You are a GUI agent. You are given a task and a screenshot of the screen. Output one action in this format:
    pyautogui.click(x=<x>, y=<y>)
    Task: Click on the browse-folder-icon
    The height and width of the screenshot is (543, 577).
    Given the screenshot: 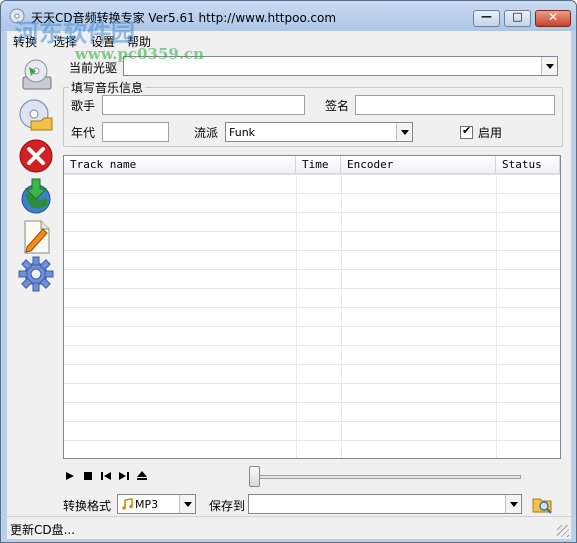 What is the action you would take?
    pyautogui.click(x=542, y=504)
    